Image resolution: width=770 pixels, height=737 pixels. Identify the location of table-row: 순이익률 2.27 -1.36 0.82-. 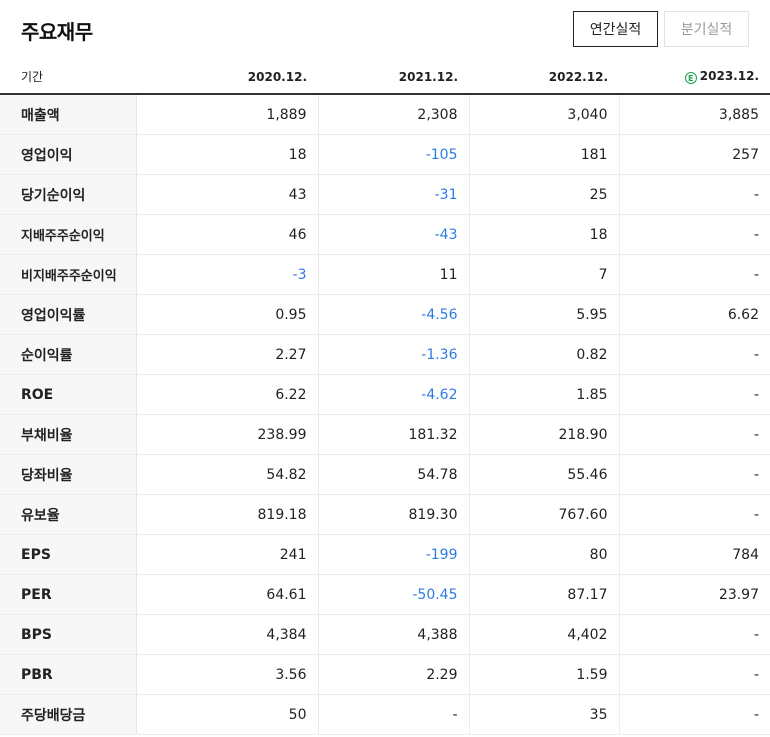
(385, 354).